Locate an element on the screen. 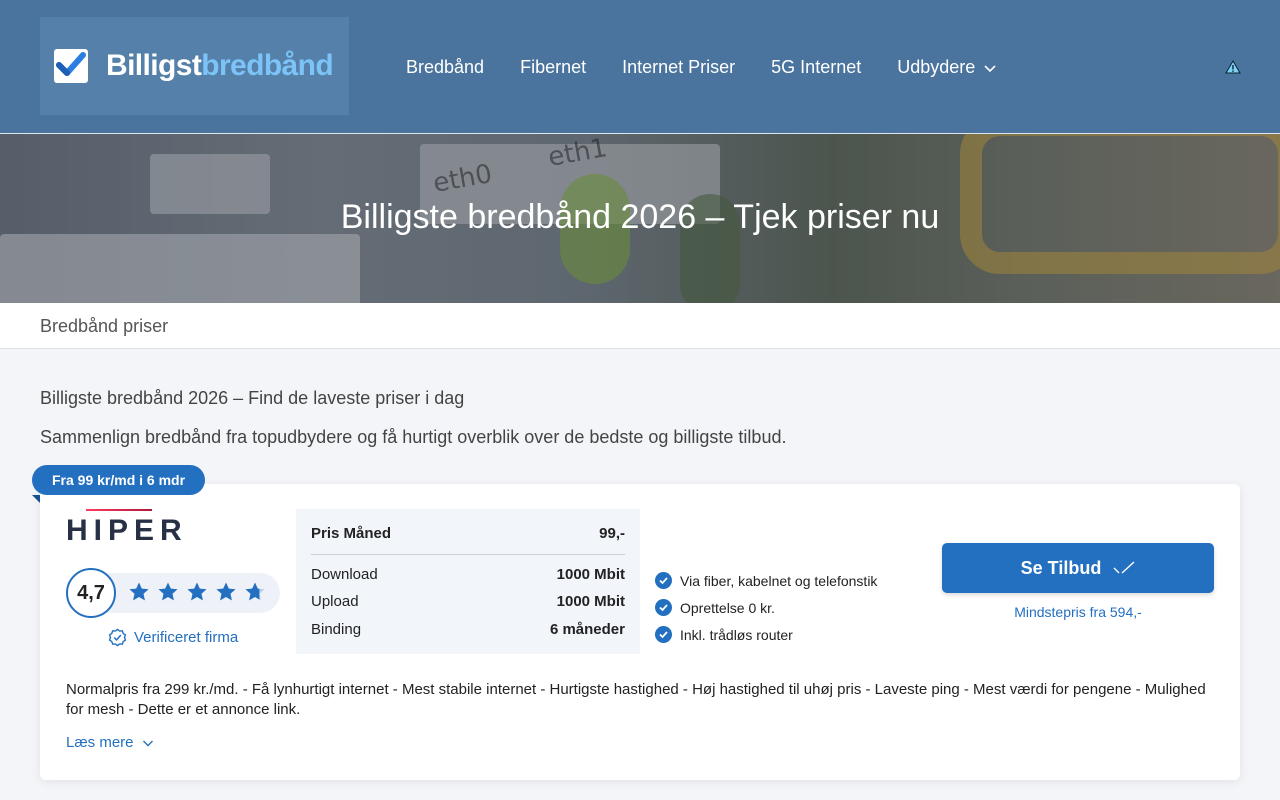 Image resolution: width=1280 pixels, height=800 pixels. read-more-link: Læs mere is located at coordinates (110, 742).